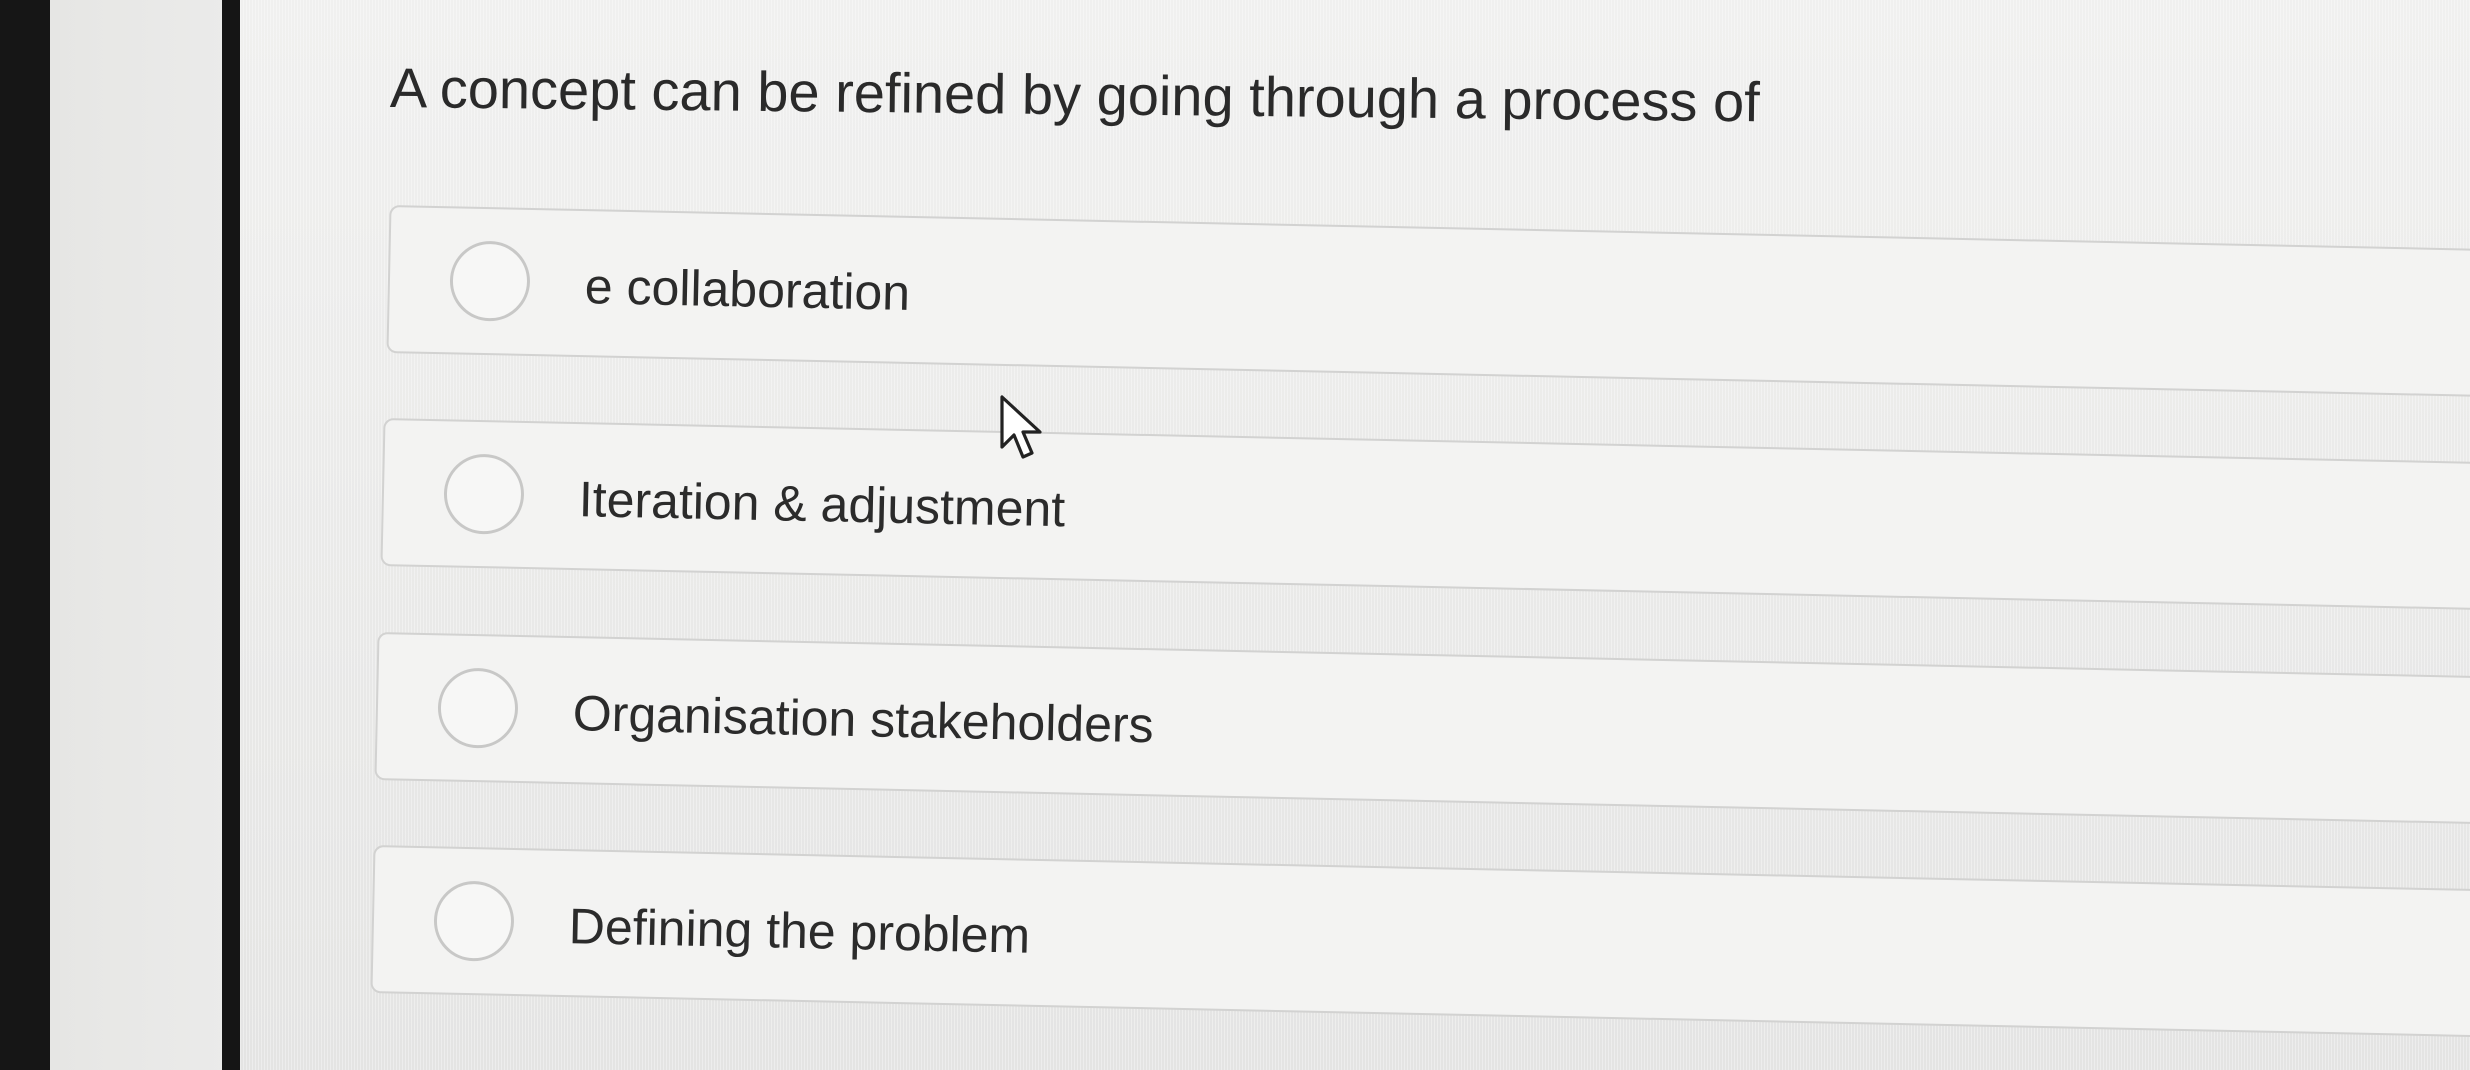 Image resolution: width=2470 pixels, height=1070 pixels. Describe the element at coordinates (799, 931) in the screenshot. I see `answer-option-label: Defining the problem` at that location.